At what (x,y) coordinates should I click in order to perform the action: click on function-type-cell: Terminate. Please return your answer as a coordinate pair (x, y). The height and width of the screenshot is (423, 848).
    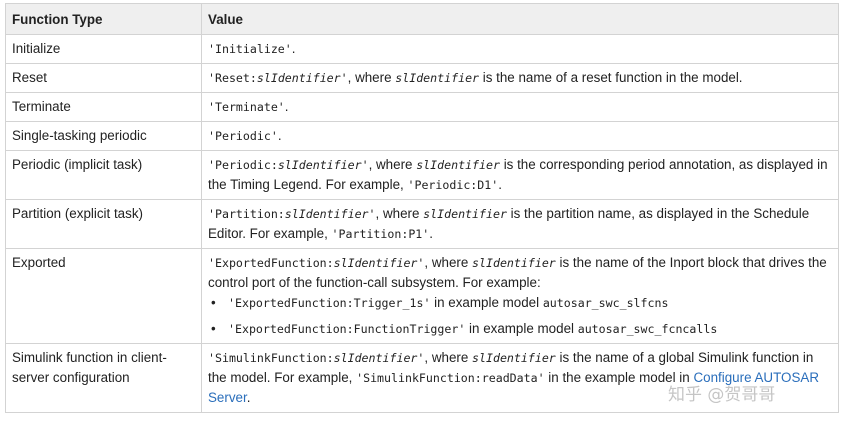
    Looking at the image, I should click on (103, 107).